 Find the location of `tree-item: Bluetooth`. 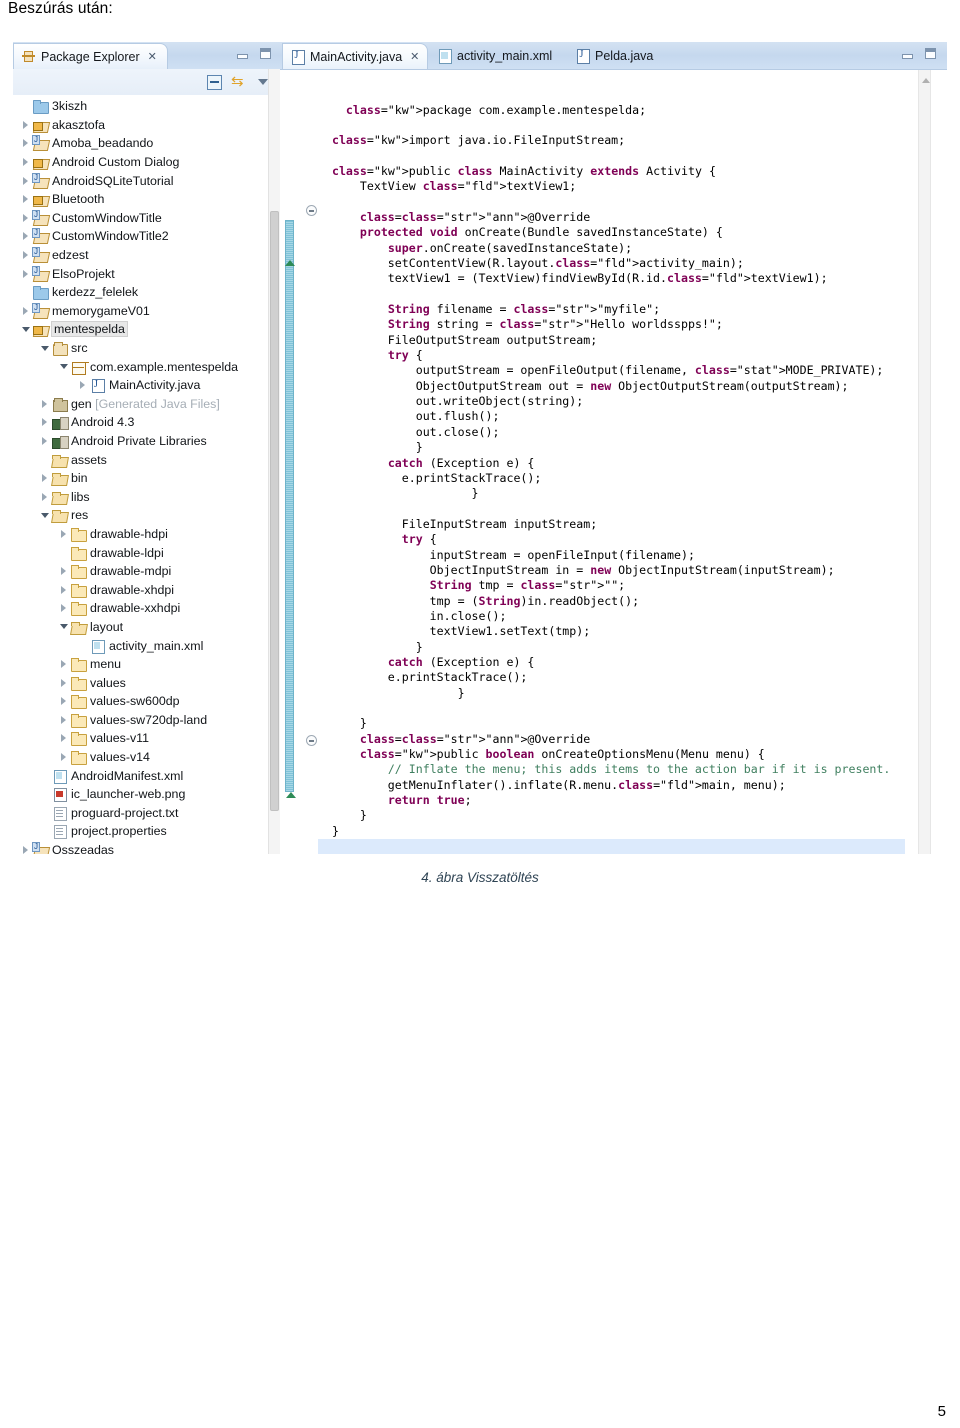

tree-item: Bluetooth is located at coordinates (146, 199).